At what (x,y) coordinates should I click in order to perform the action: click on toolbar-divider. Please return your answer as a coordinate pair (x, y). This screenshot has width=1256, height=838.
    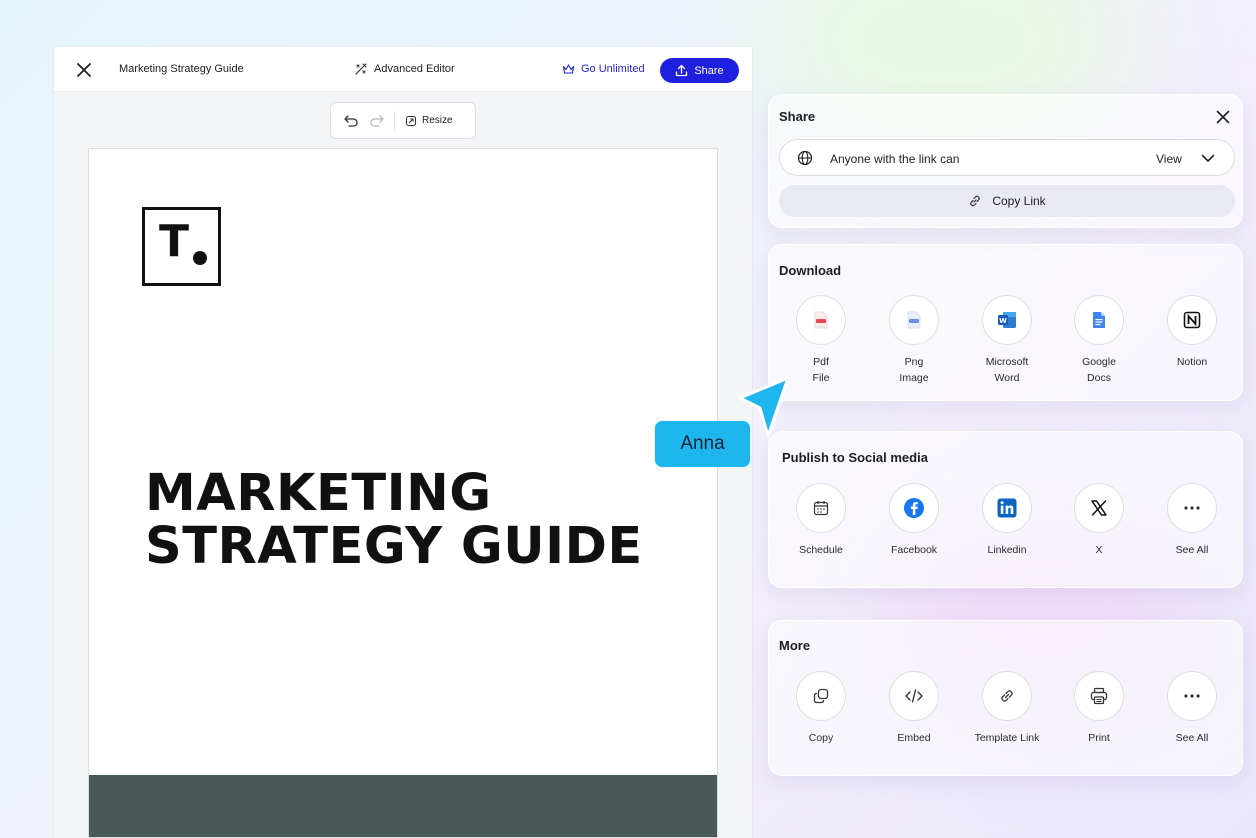
    Looking at the image, I should click on (394, 120).